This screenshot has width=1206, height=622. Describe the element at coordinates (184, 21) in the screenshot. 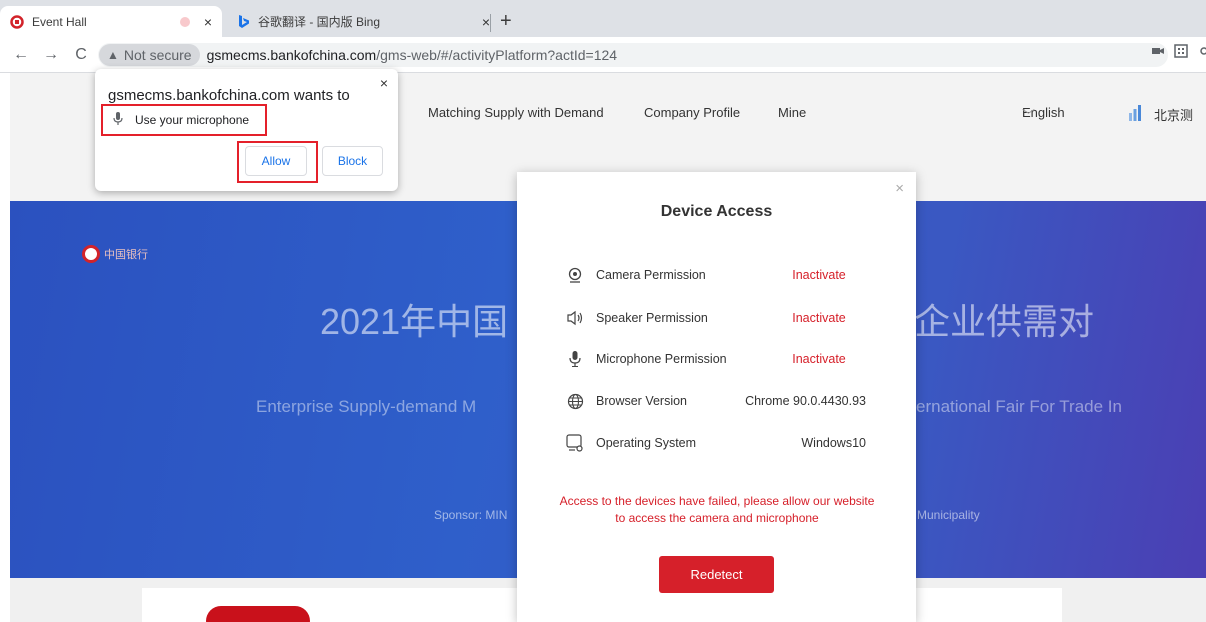

I see `recording-indicator-icon` at that location.